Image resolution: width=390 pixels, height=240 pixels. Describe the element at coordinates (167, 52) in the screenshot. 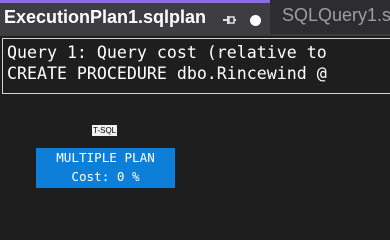

I see `query-cost-line: Query 1: Query cost (relative to` at that location.